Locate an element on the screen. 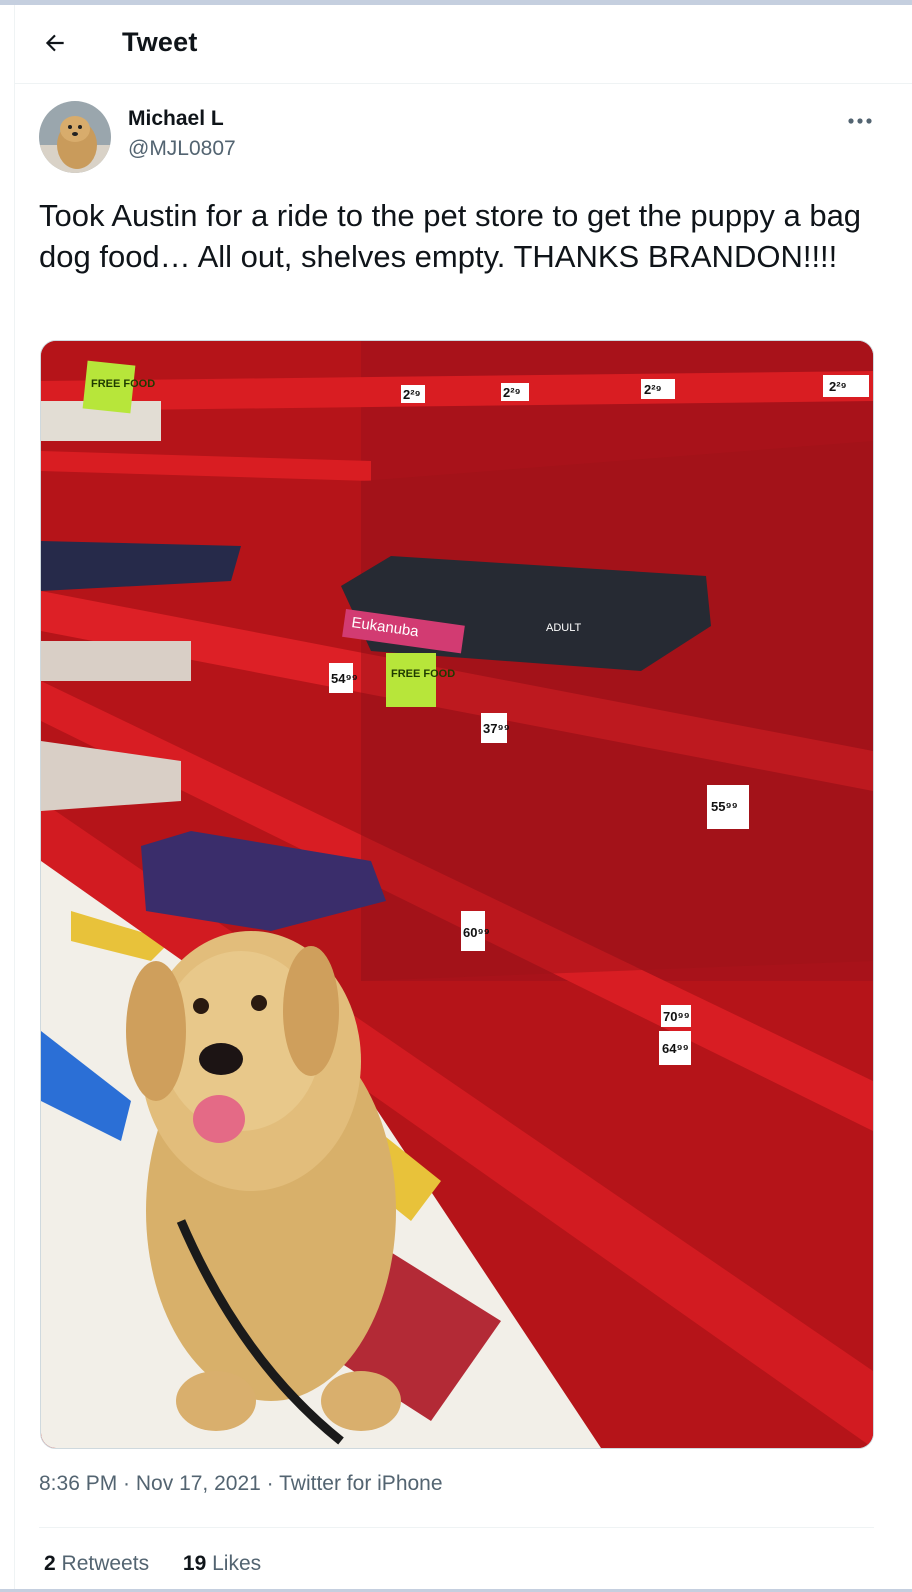  likes-stat: 19 Likes is located at coordinates (222, 1563).